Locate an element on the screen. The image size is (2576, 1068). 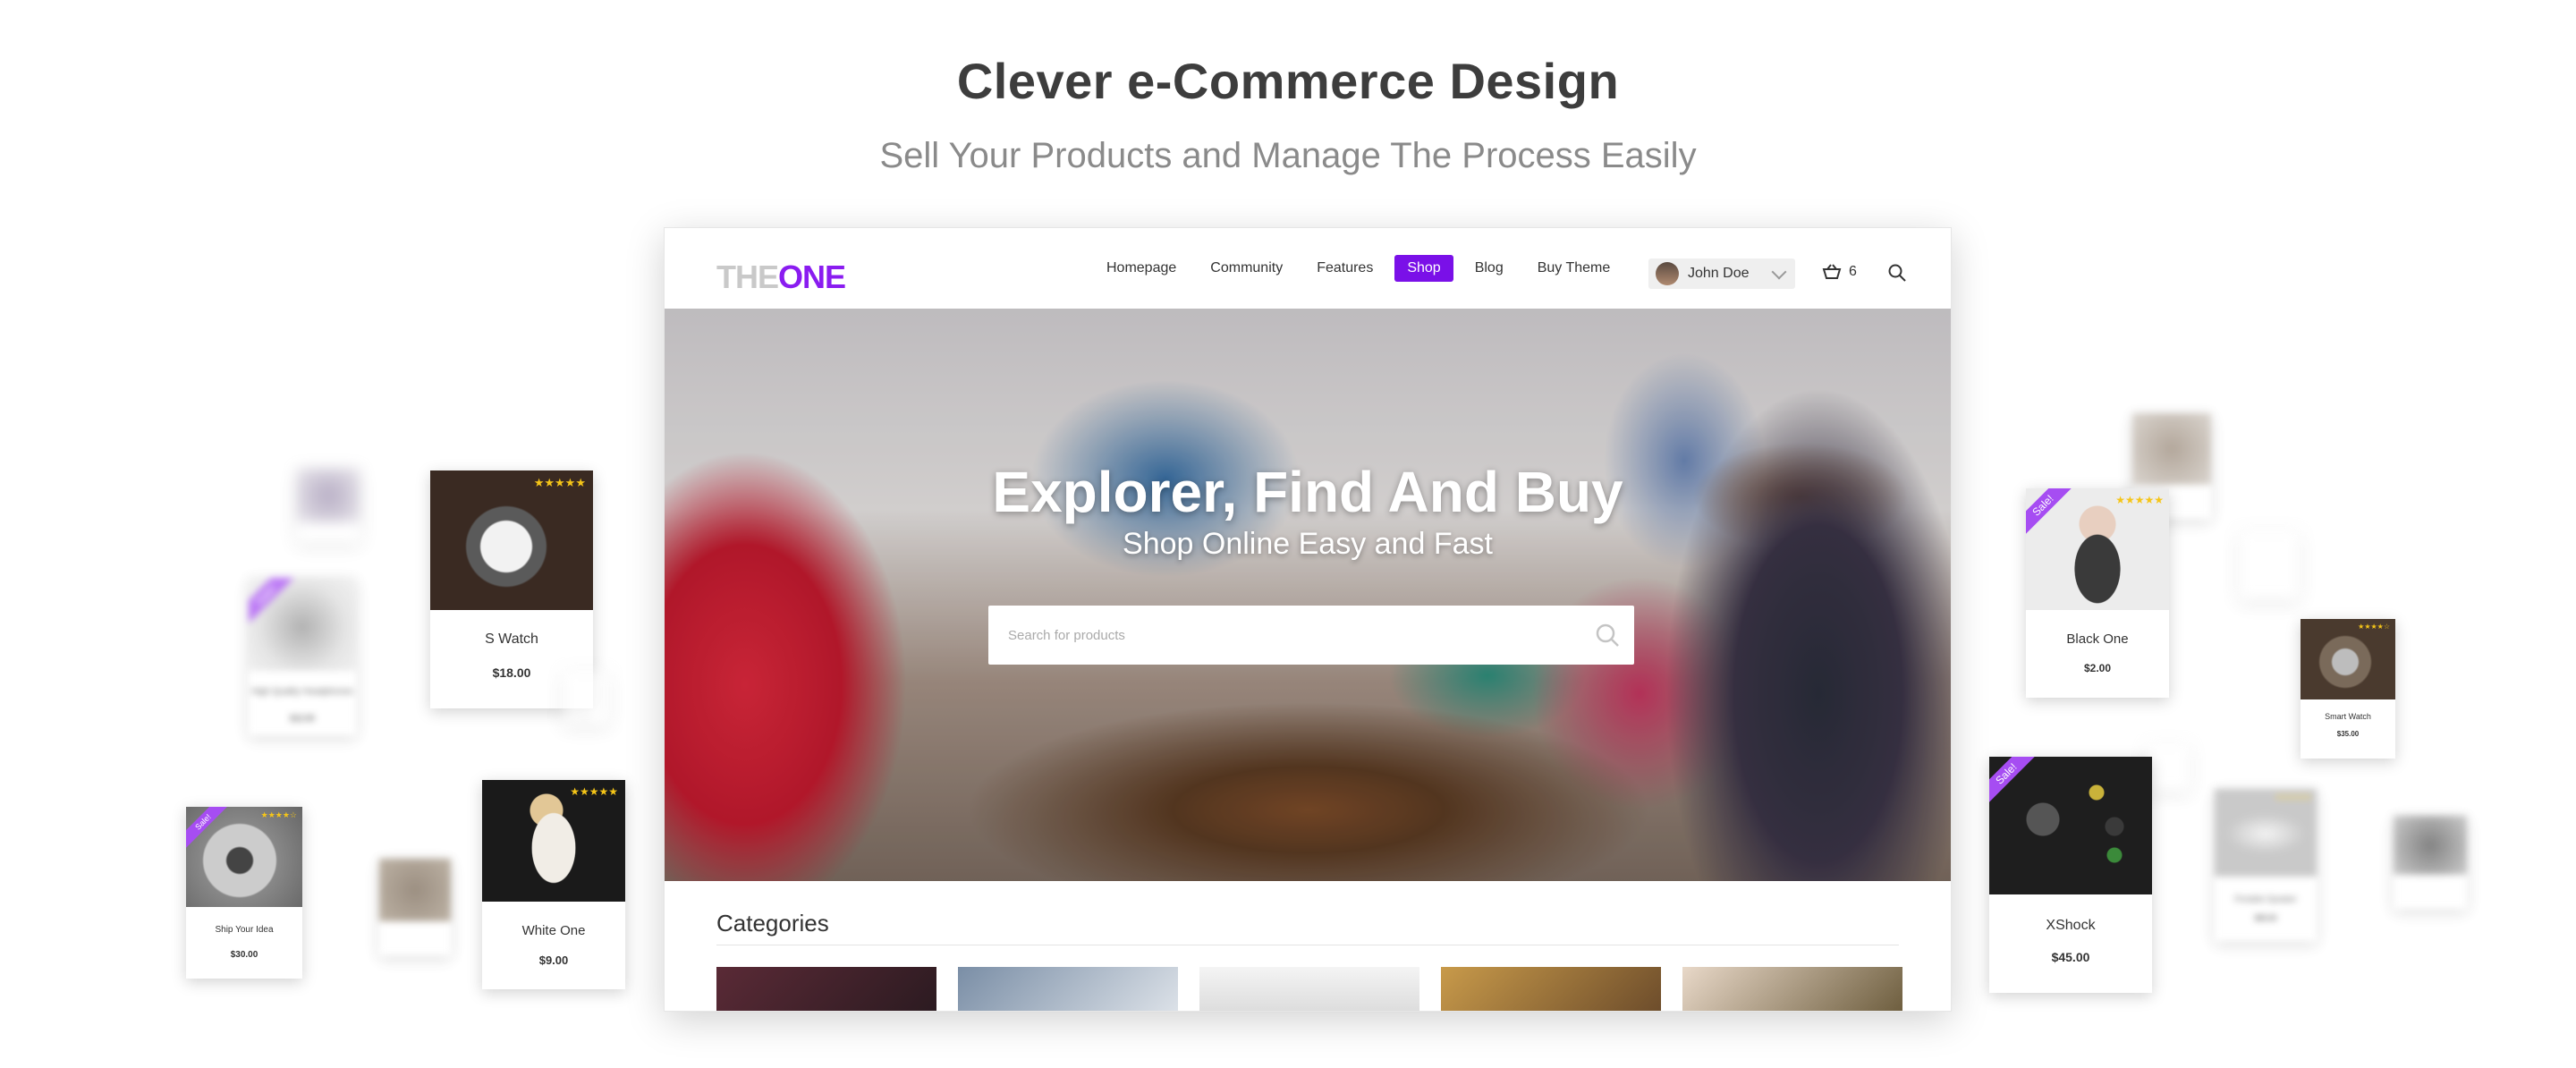
nav-shop: Shop is located at coordinates (1423, 268).